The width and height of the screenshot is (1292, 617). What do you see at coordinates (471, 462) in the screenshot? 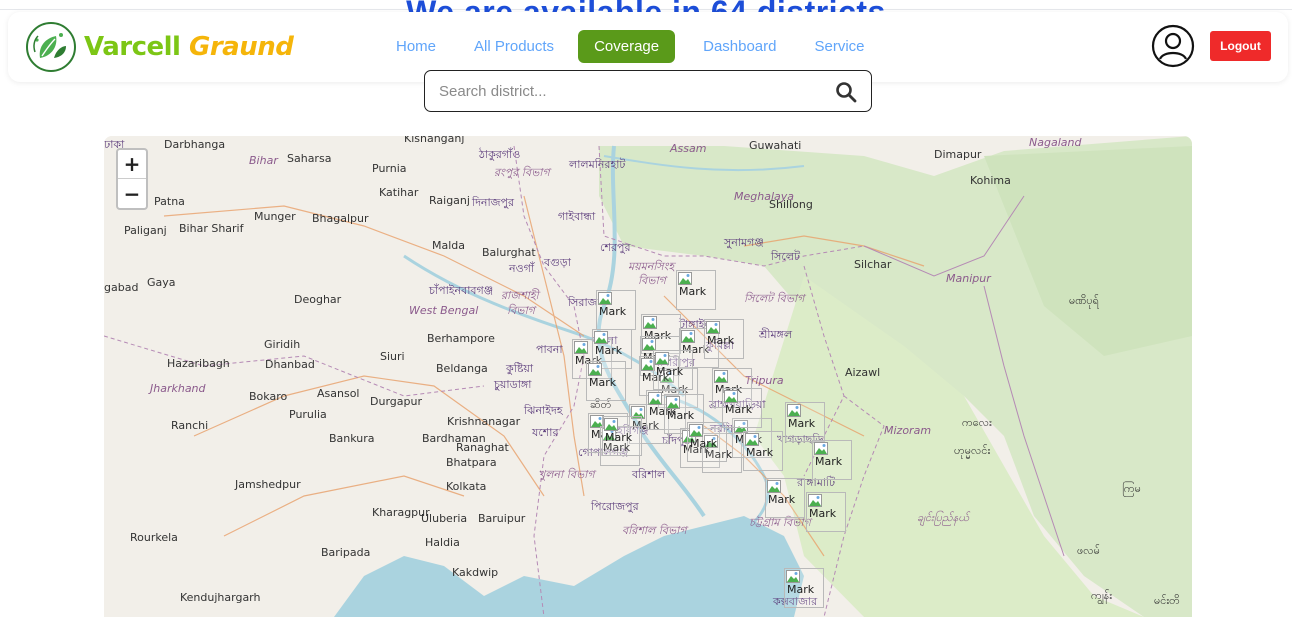
I see `map-label: Bhatpara` at bounding box center [471, 462].